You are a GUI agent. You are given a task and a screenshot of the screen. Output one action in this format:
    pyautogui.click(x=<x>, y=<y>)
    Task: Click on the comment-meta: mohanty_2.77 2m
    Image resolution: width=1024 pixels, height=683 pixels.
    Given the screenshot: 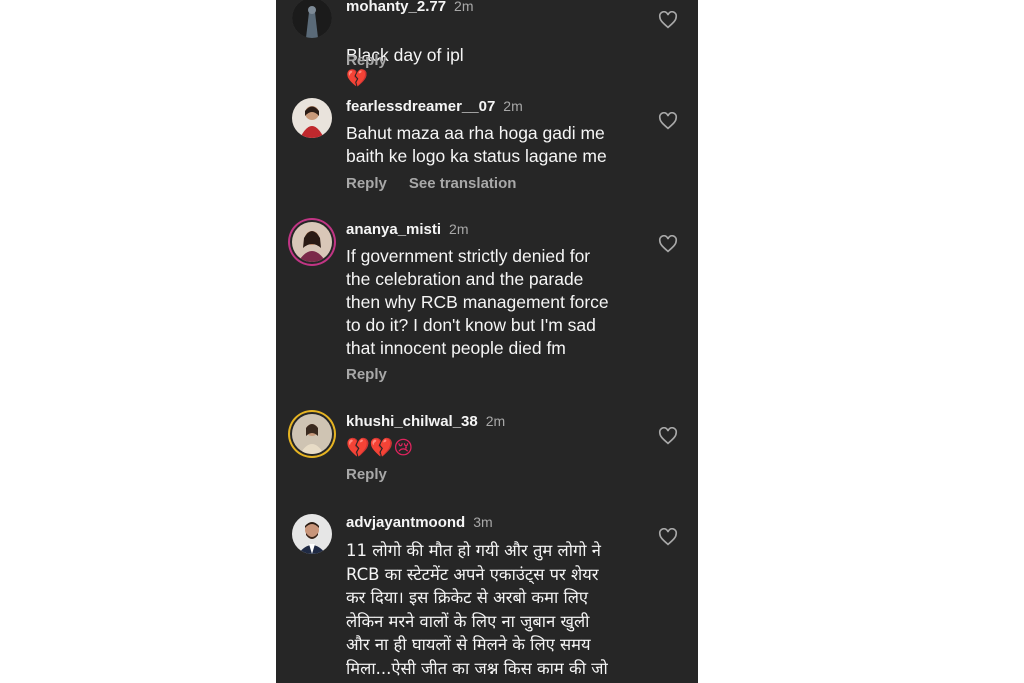 What is the action you would take?
    pyautogui.click(x=410, y=7)
    